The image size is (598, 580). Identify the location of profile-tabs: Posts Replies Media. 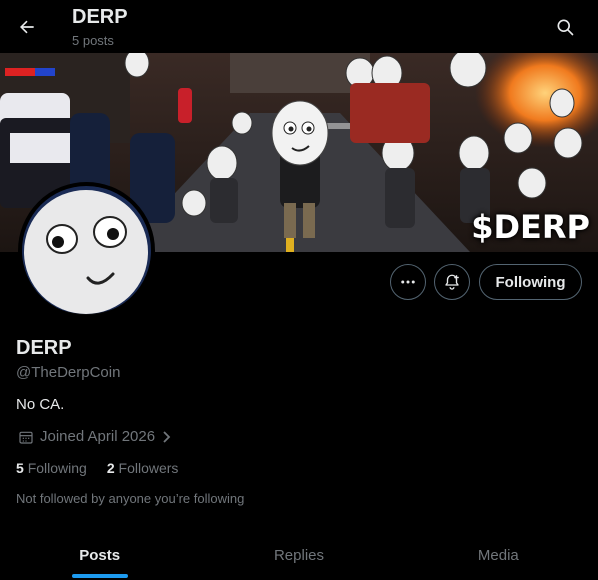
(299, 555).